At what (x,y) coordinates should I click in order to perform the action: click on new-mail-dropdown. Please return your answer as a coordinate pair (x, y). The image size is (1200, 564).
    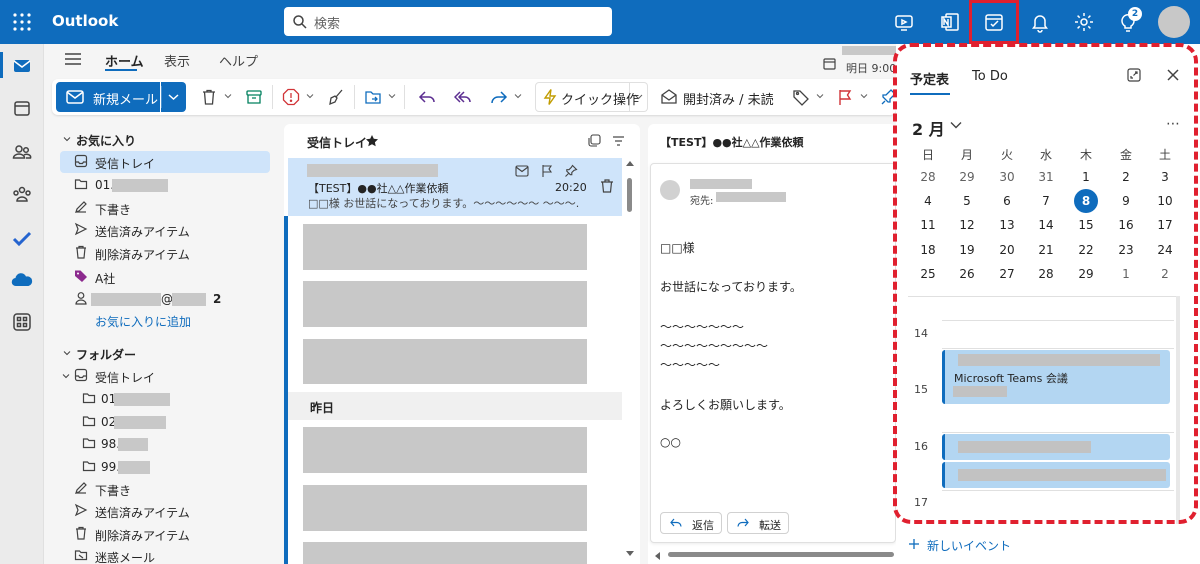
    Looking at the image, I should click on (173, 97).